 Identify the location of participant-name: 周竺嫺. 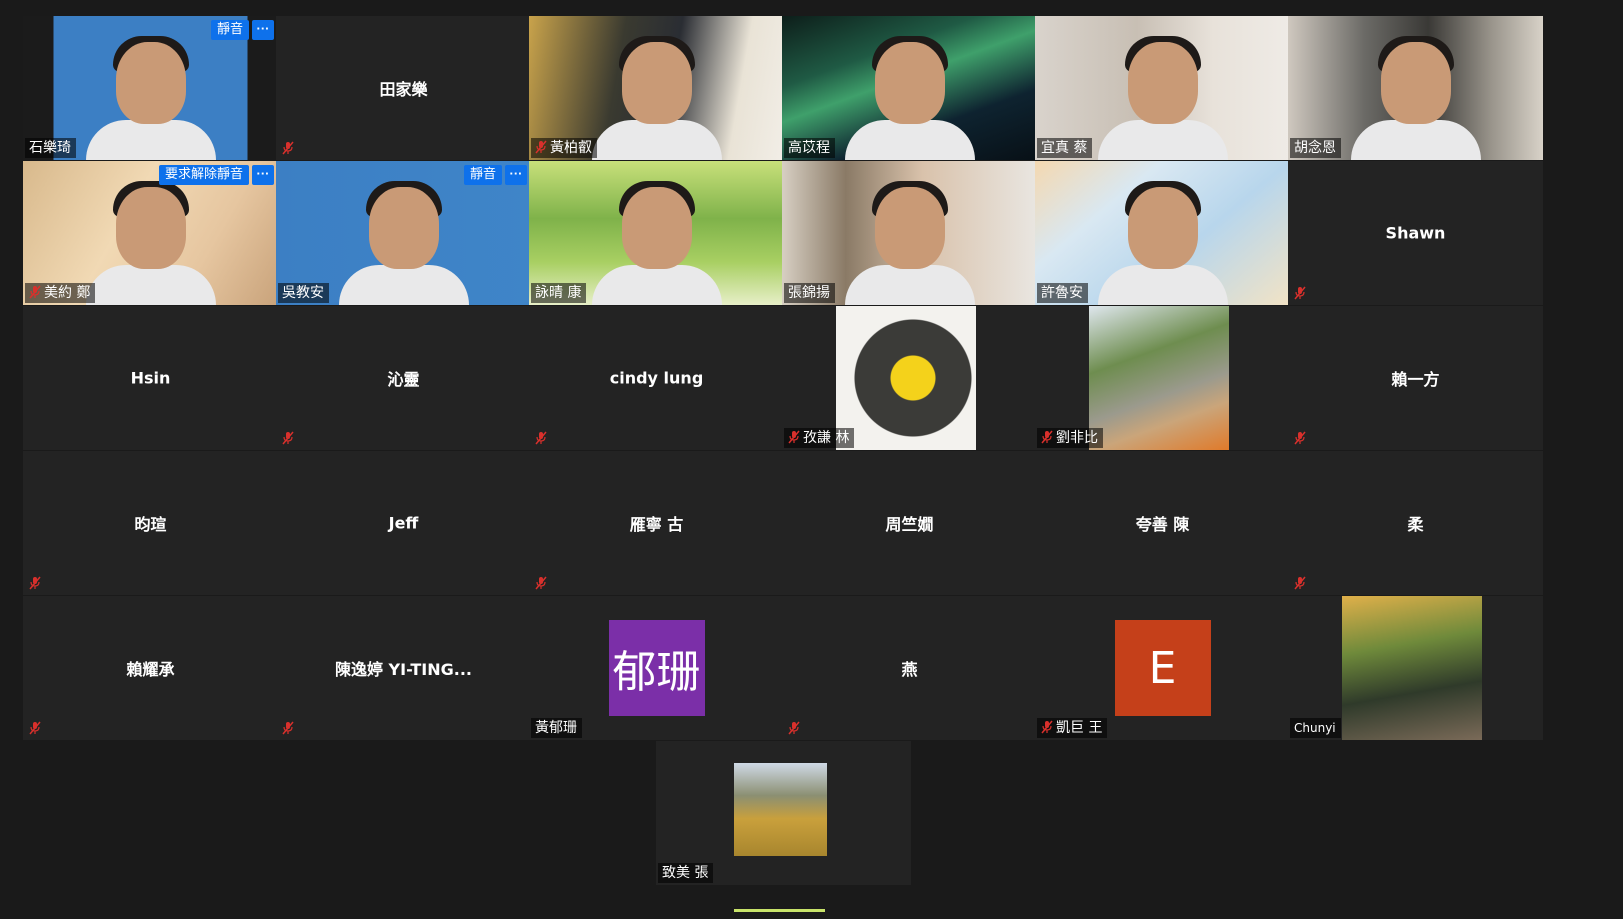
(909, 524).